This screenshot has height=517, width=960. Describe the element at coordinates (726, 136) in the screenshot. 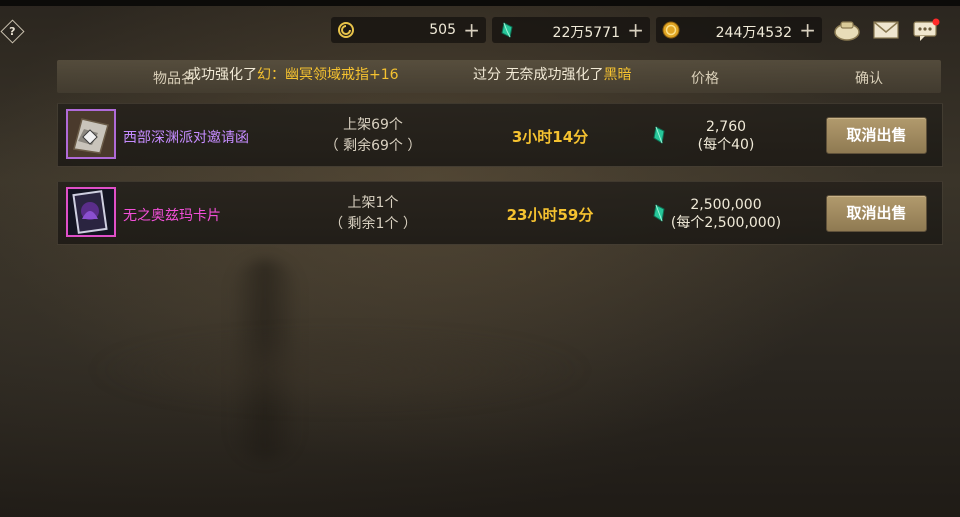

I see `price: 2,760 (每个40)` at that location.